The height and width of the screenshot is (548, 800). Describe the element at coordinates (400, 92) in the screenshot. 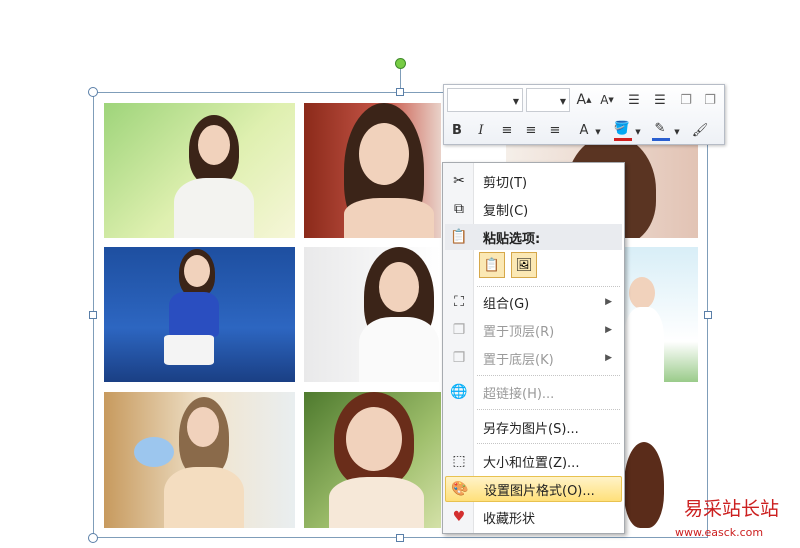

I see `resize-handle-top` at that location.